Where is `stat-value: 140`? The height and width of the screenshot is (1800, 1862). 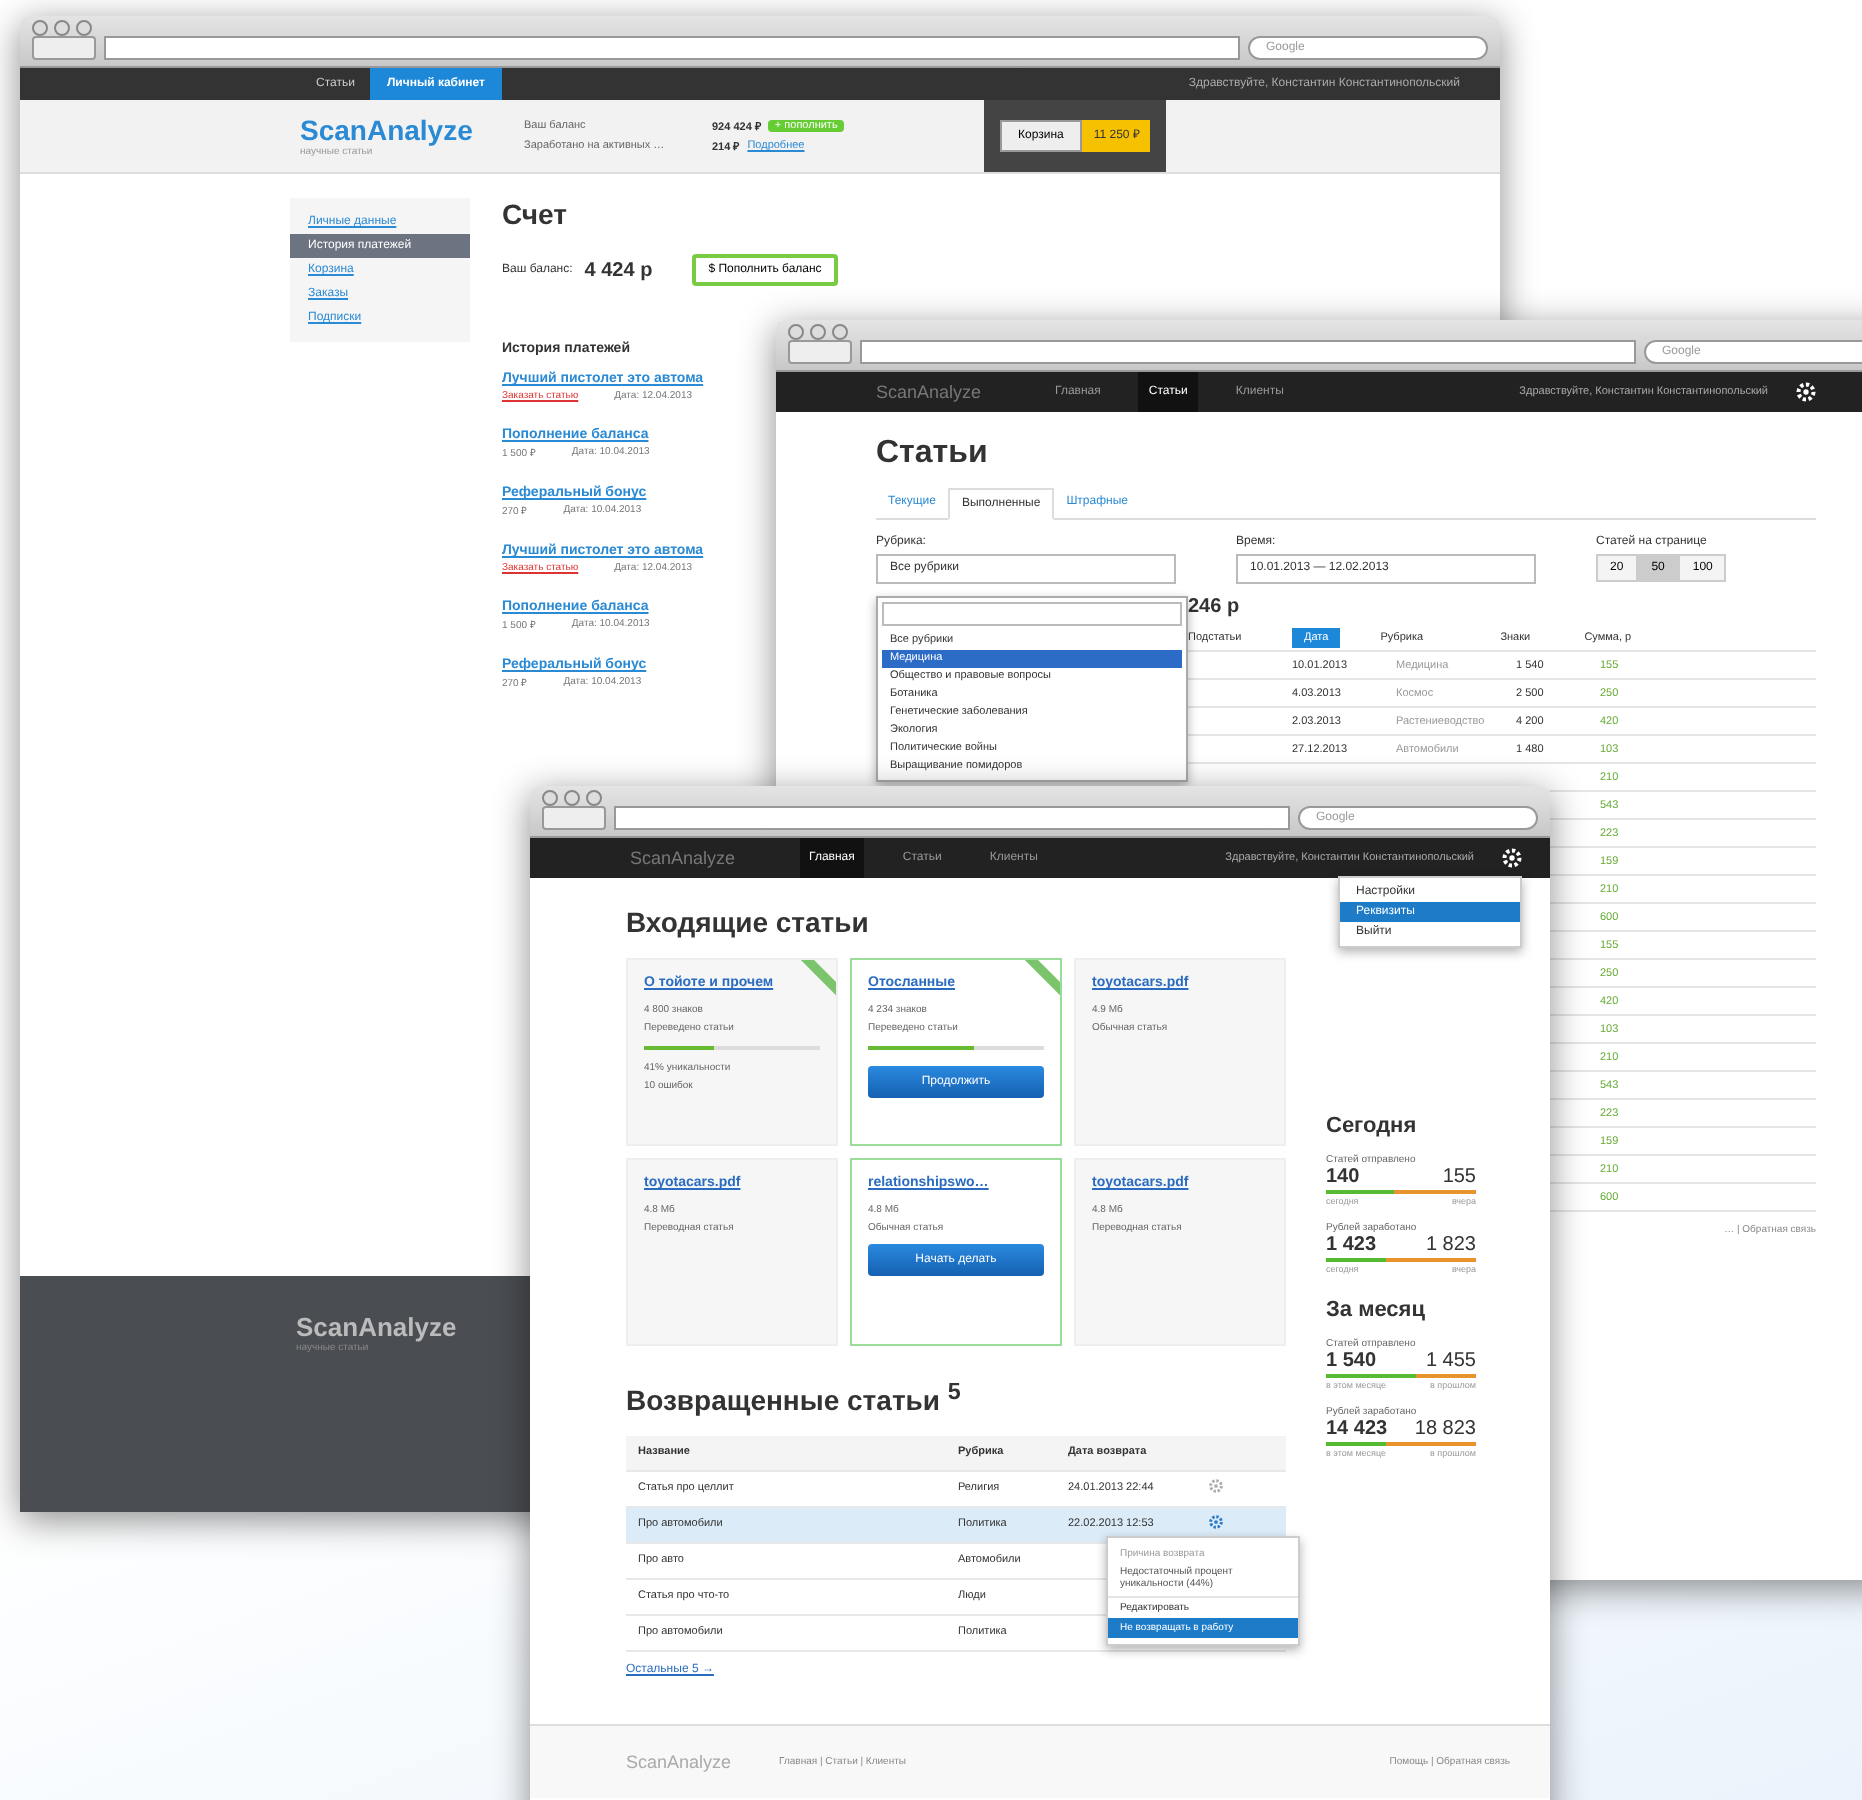 stat-value: 140 is located at coordinates (1343, 1177).